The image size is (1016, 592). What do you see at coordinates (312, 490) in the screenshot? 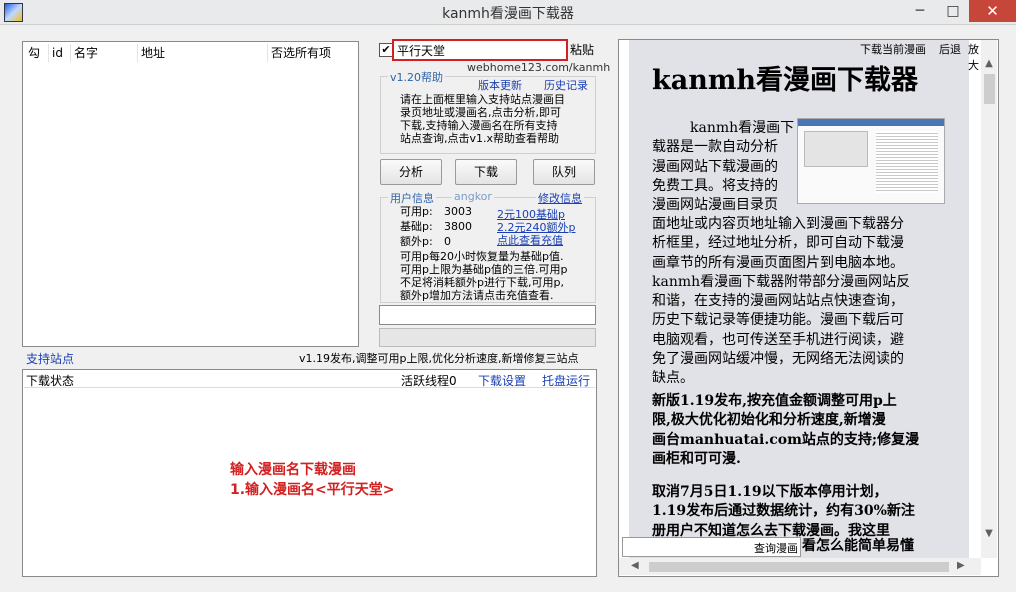
I see `annotation-line: 1.输入漫画名<平行天堂>` at bounding box center [312, 490].